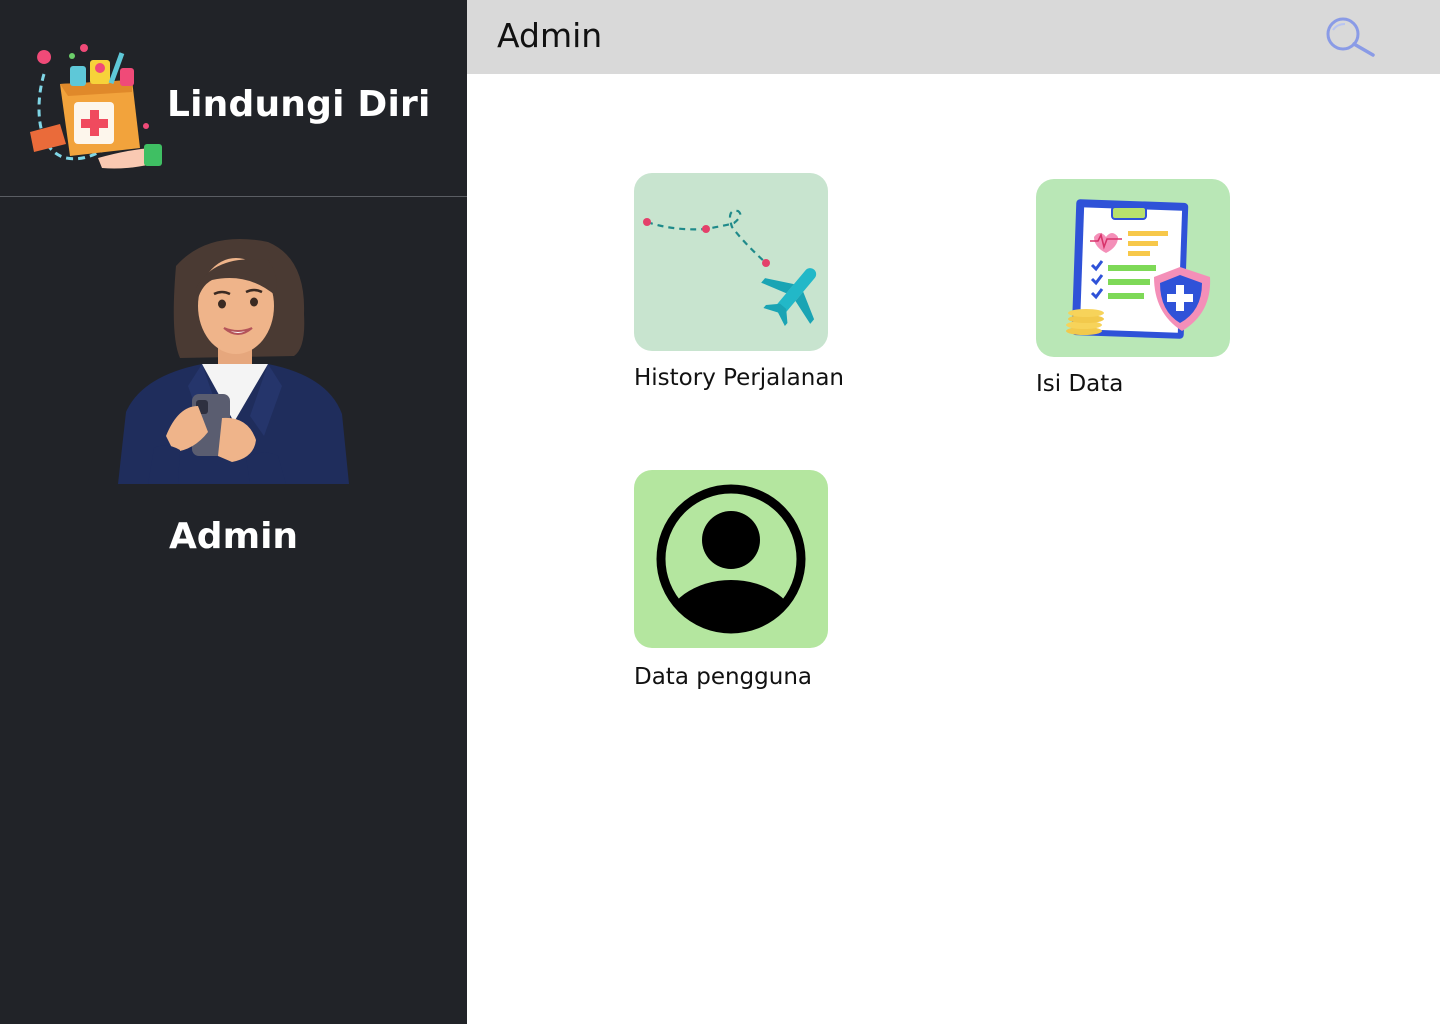  Describe the element at coordinates (730, 268) in the screenshot. I see `travel-route-icon` at that location.